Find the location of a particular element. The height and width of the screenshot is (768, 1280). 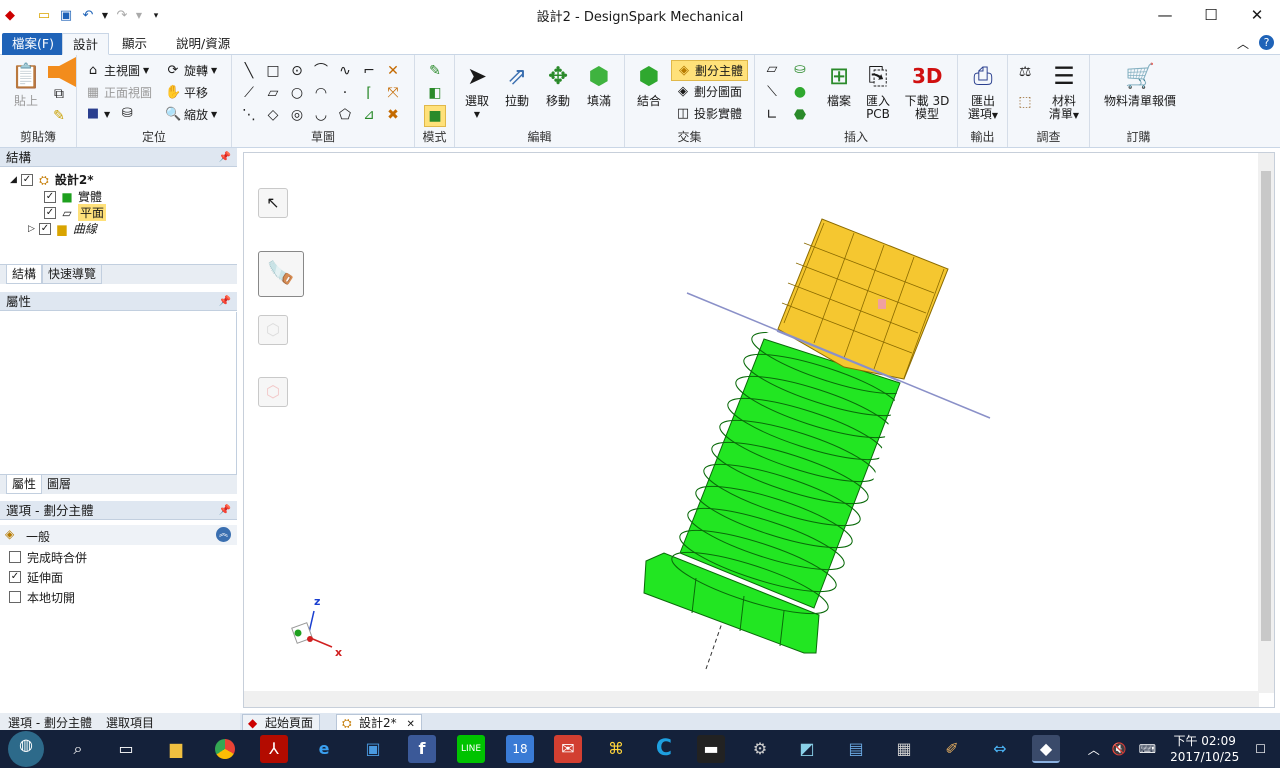

file-explorer-icon: ▆ is located at coordinates (176, 749).